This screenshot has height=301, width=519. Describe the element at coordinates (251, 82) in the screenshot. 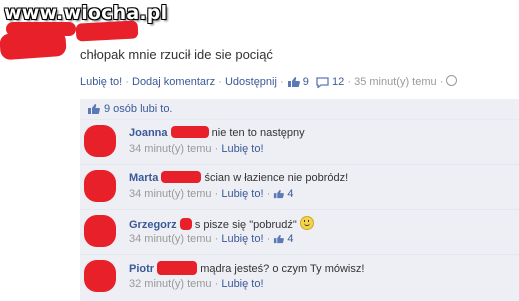

I see `share-link: Udostępnij` at that location.